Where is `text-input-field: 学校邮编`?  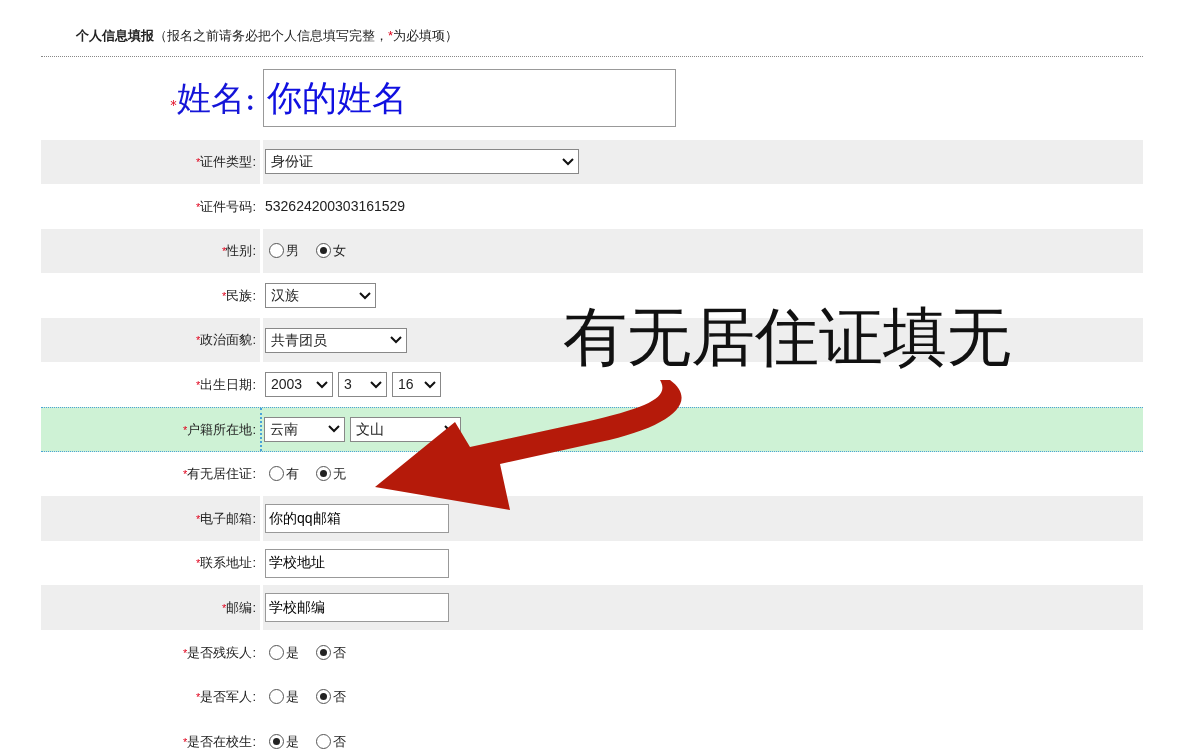
text-input-field: 学校邮编 is located at coordinates (357, 608).